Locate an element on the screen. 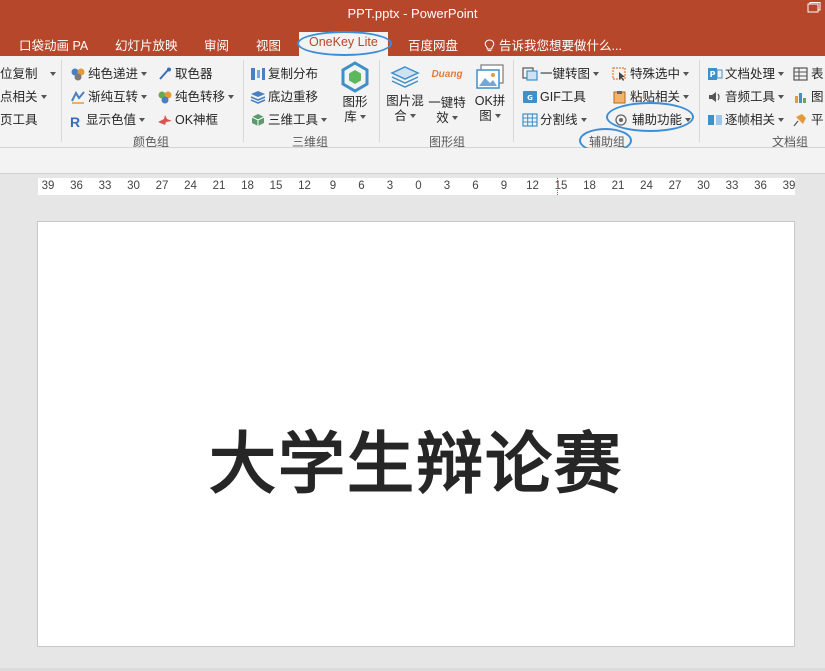 The width and height of the screenshot is (825, 671). restore-window-icon is located at coordinates (814, 7).